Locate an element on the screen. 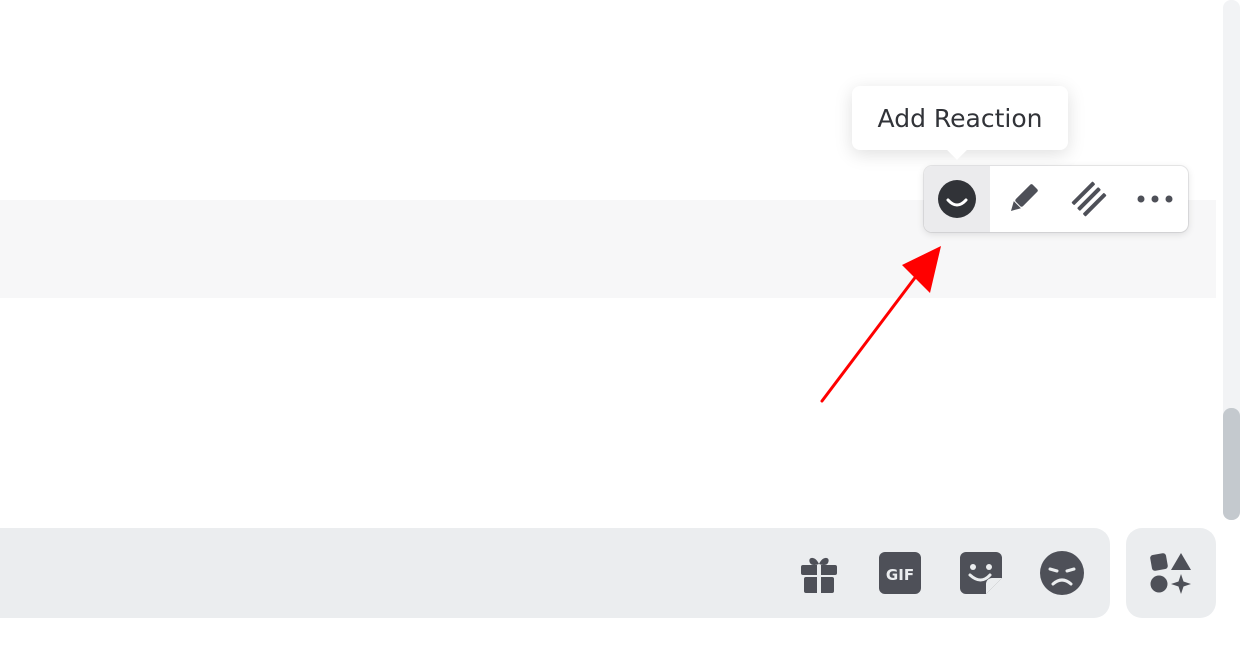 This screenshot has width=1249, height=650. scrollbar-thumb is located at coordinates (1231, 464).